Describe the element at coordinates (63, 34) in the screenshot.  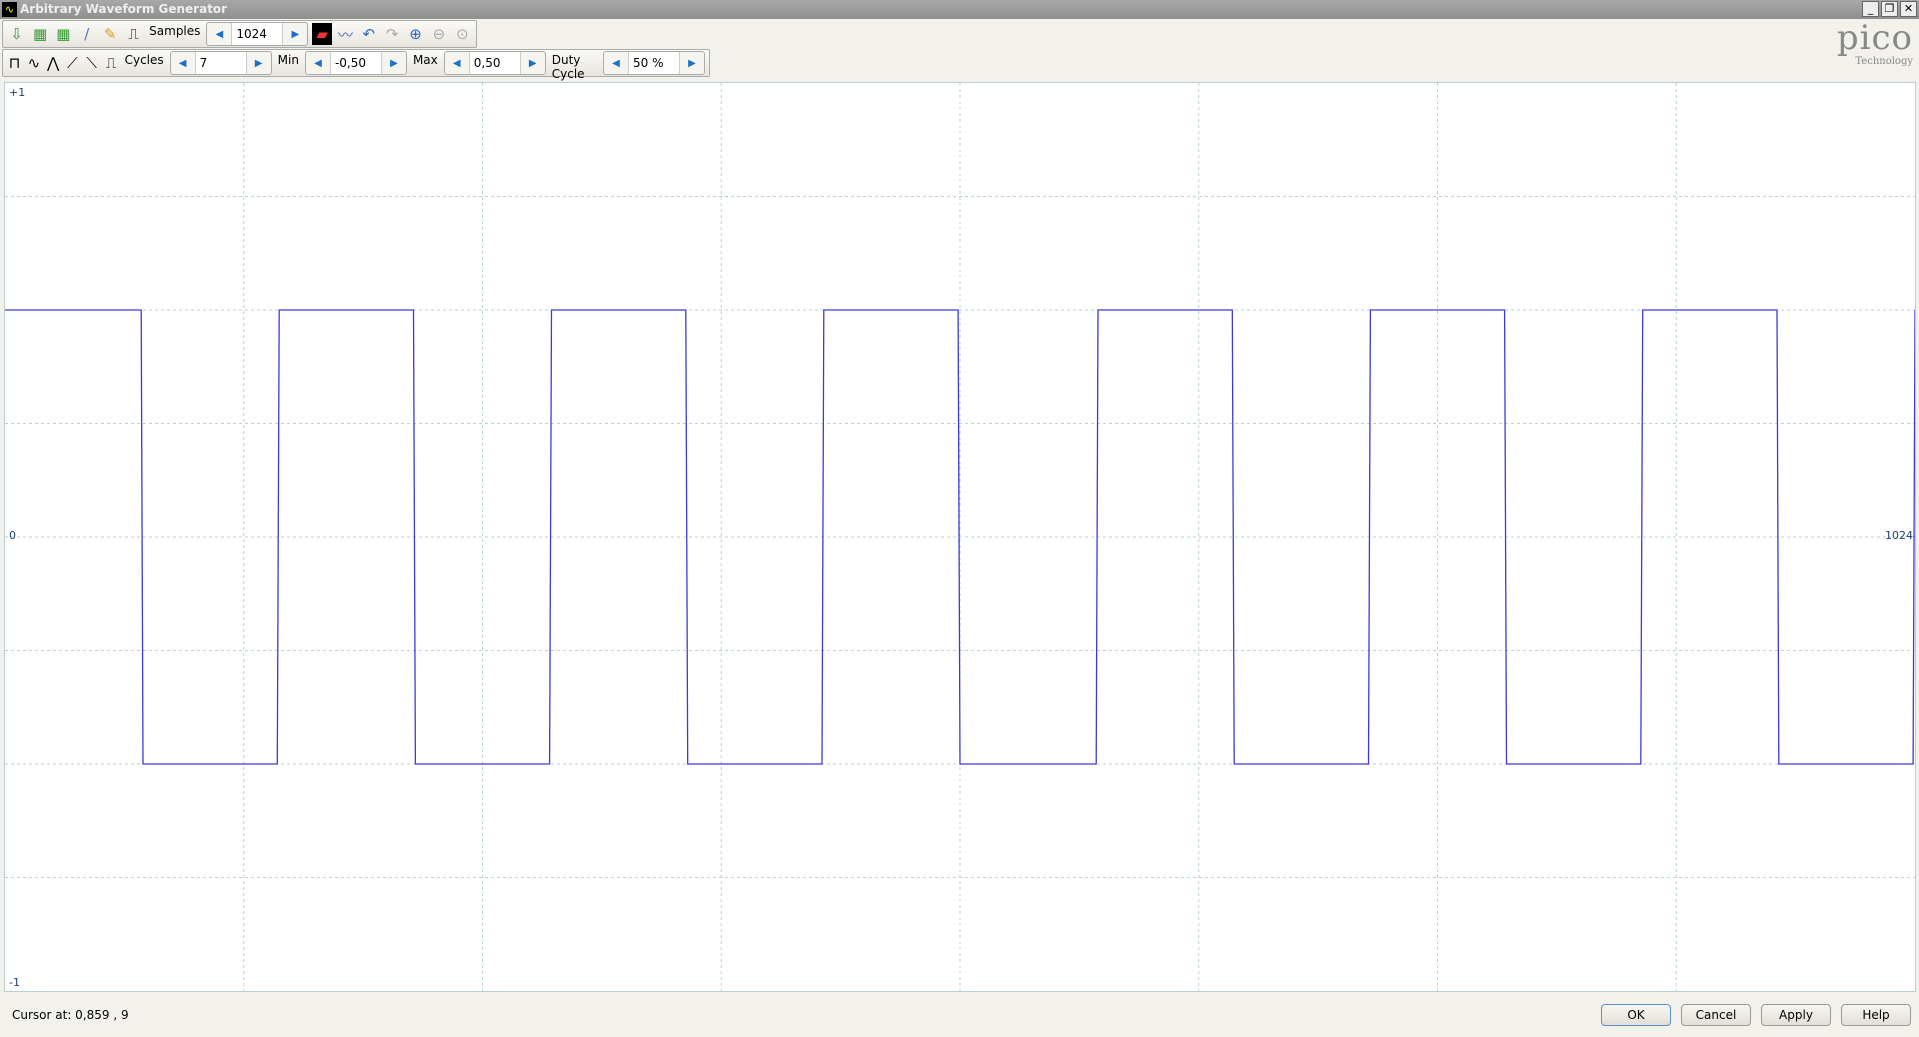
I see `export-table-icon: ▦` at that location.